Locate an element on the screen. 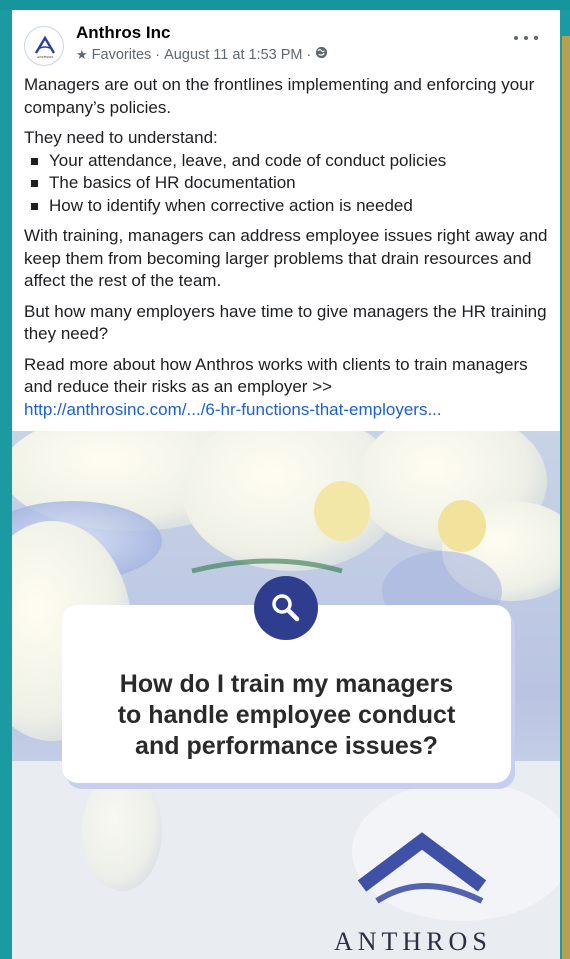  star-icon: ★ is located at coordinates (82, 54).